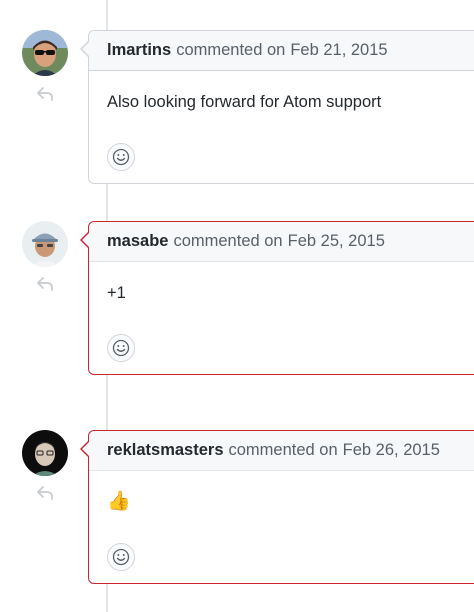 The image size is (474, 612). Describe the element at coordinates (281, 503) in the screenshot. I see `comment-body: 👍` at that location.